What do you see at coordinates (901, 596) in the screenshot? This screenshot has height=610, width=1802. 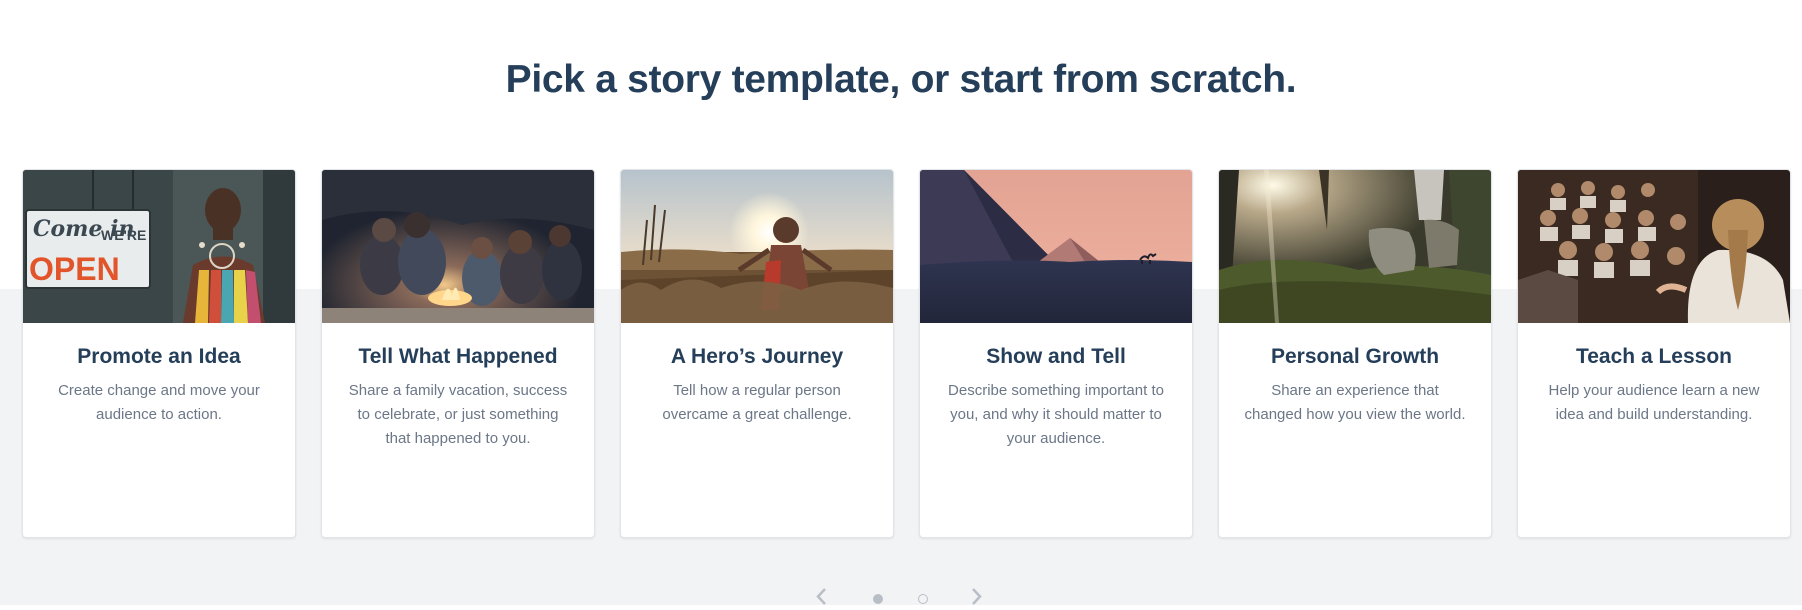 I see `carousel-pager` at bounding box center [901, 596].